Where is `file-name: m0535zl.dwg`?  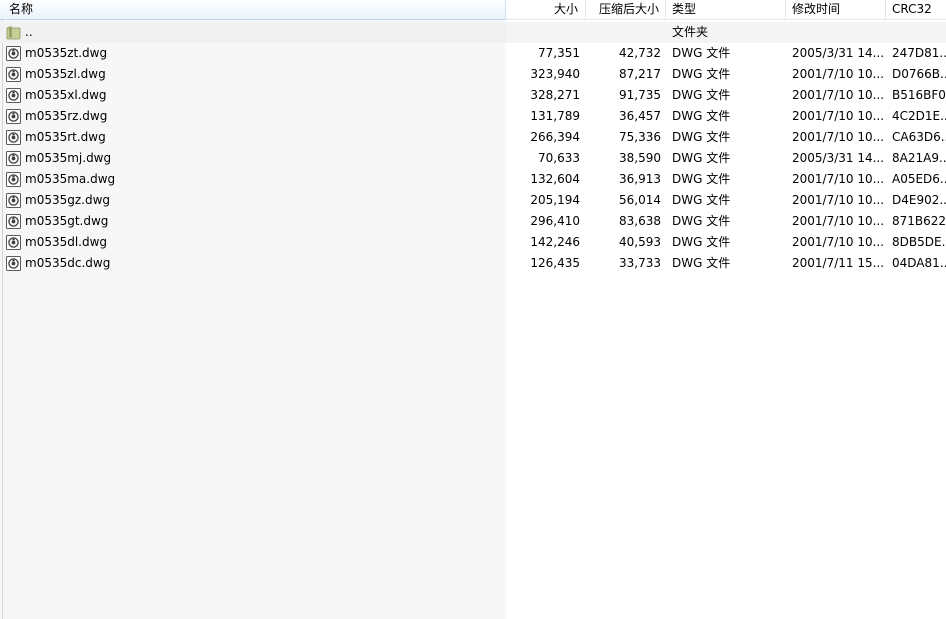
file-name: m0535zl.dwg is located at coordinates (65, 74).